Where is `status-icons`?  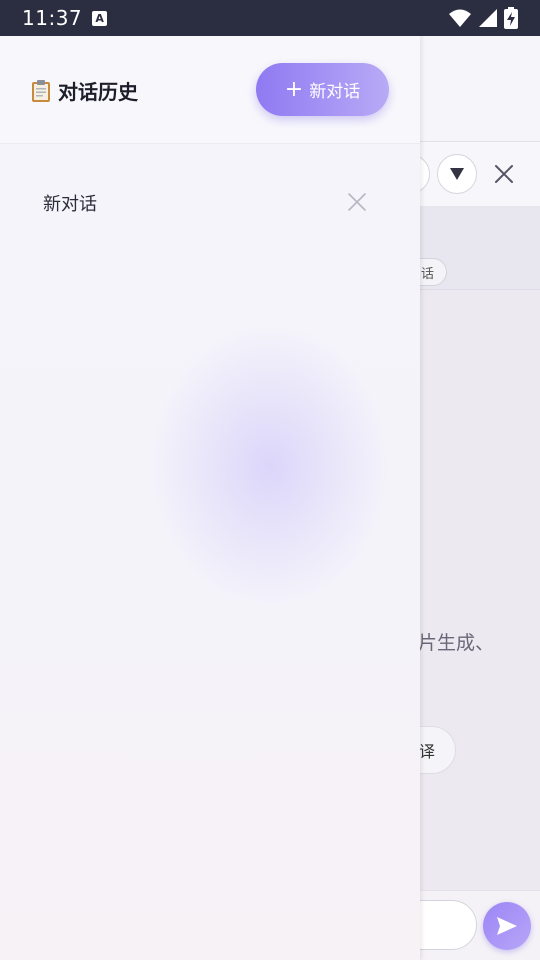
status-icons is located at coordinates (483, 18).